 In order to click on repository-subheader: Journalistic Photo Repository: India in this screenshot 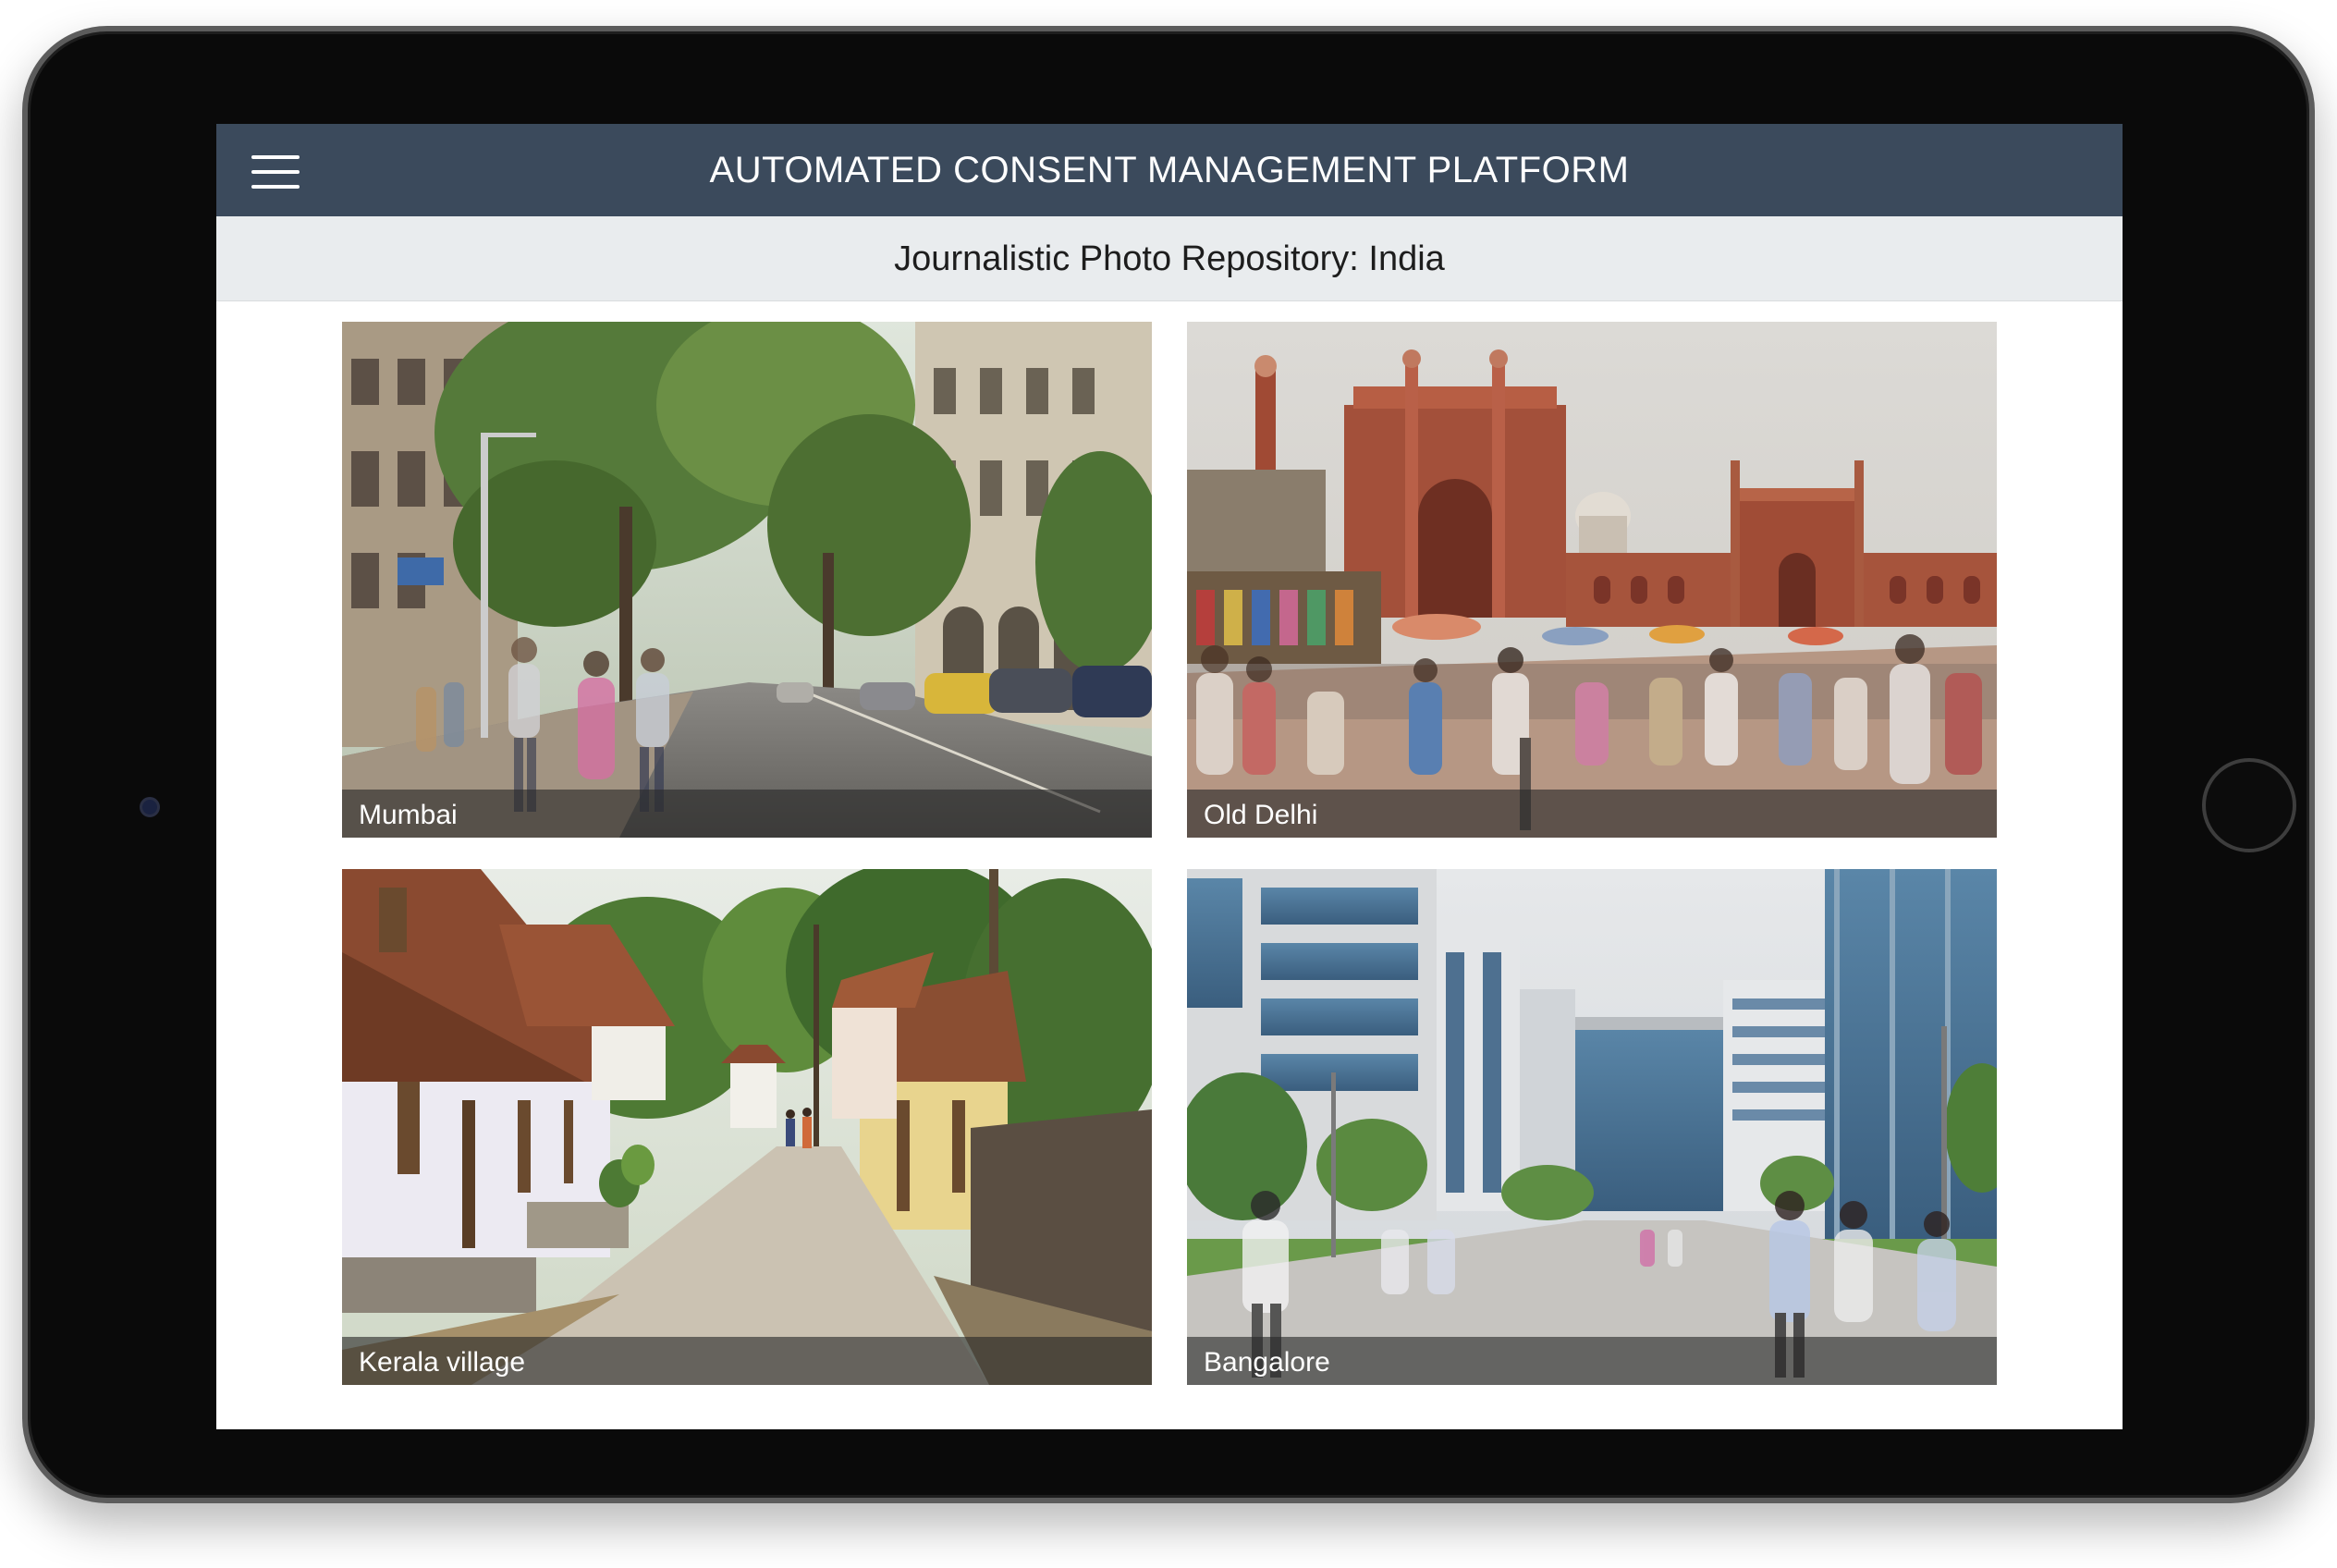, I will do `click(1169, 259)`.